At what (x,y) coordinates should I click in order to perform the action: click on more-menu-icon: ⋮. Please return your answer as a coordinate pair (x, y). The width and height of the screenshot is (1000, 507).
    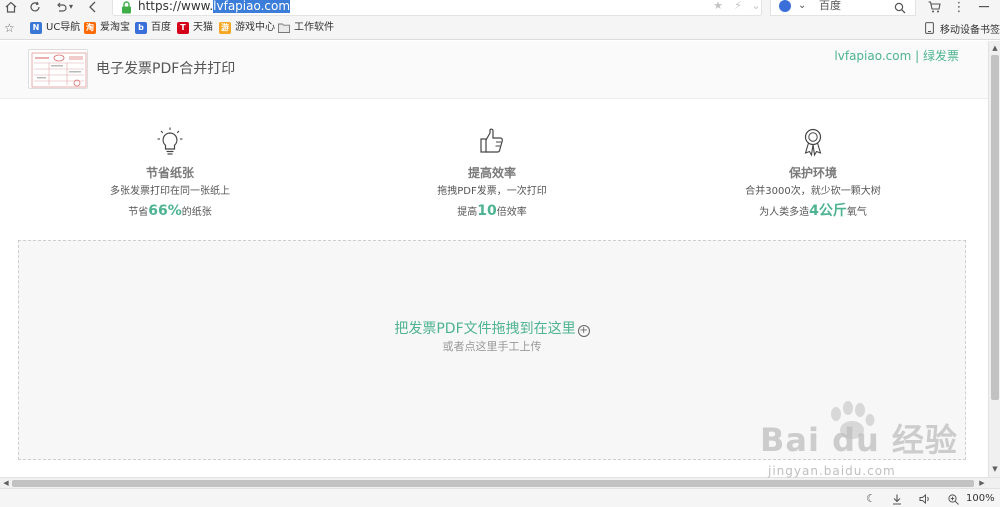
    Looking at the image, I should click on (959, 7).